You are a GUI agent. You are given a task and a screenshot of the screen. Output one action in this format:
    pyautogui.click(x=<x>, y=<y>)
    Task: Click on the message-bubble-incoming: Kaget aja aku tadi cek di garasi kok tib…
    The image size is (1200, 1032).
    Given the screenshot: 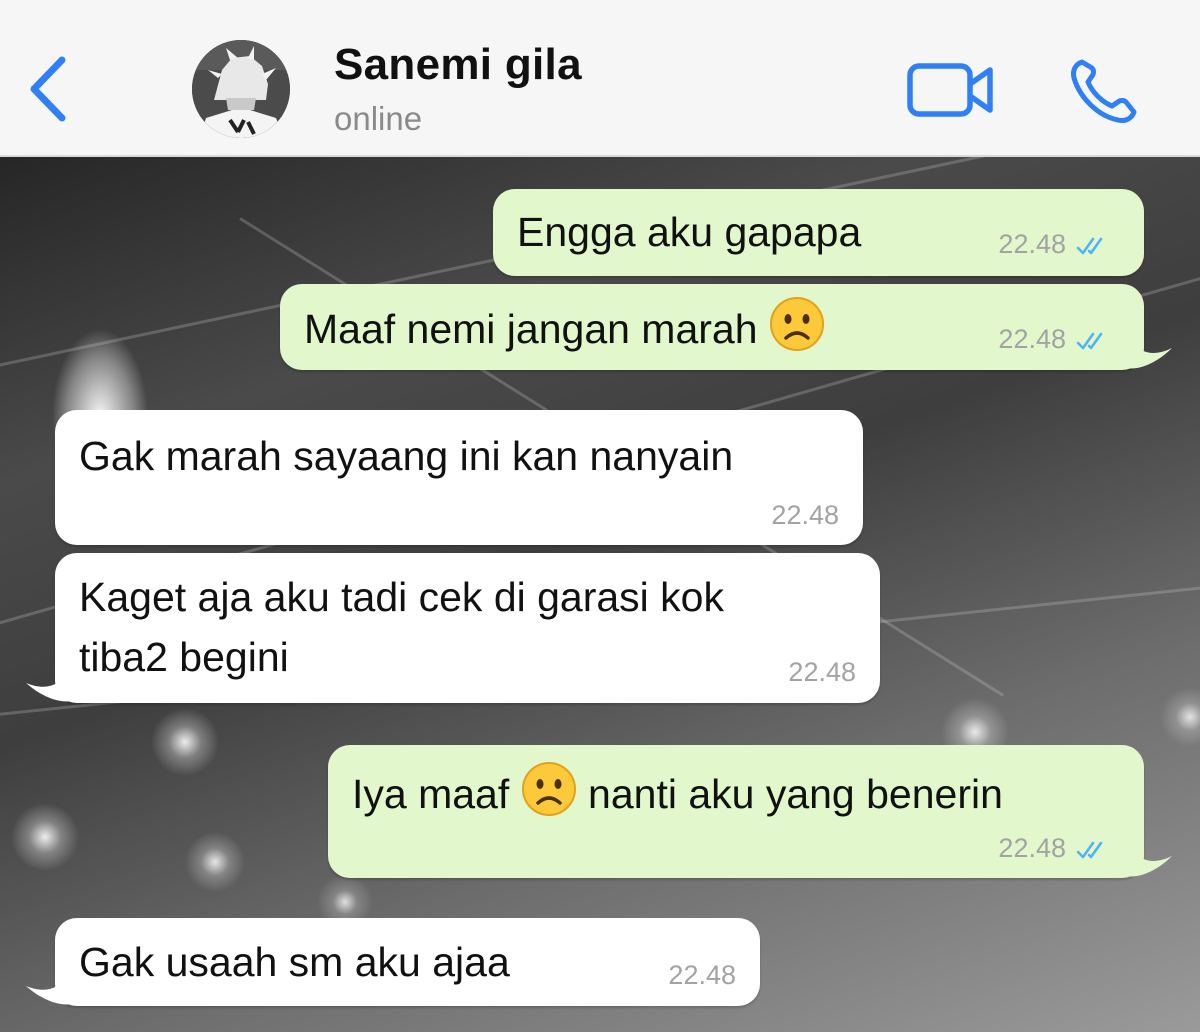 What is the action you would take?
    pyautogui.click(x=467, y=628)
    